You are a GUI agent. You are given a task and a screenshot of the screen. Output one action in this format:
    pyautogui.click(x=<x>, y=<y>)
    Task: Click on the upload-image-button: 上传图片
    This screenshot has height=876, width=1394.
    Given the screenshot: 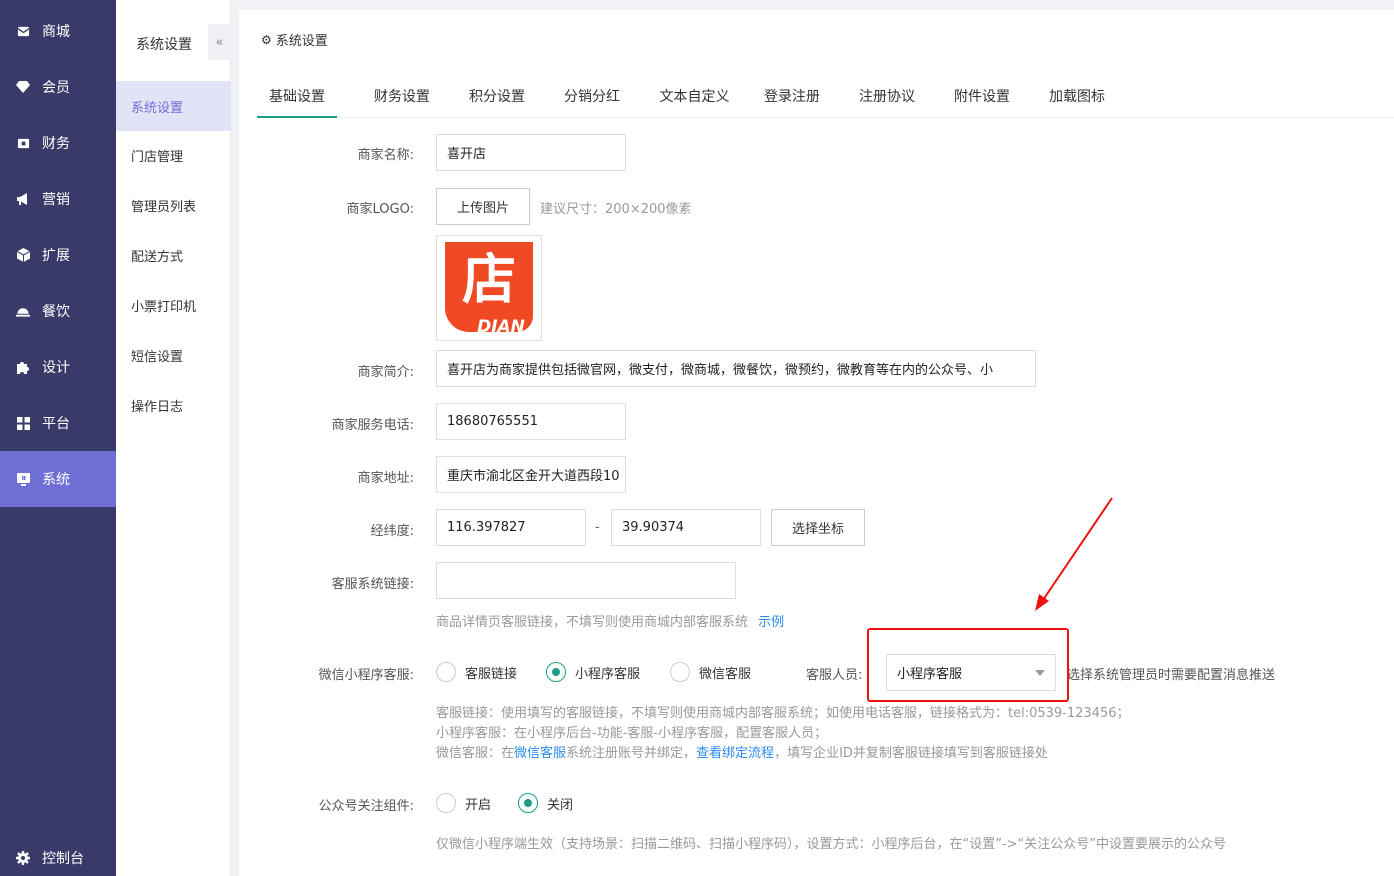 What is the action you would take?
    pyautogui.click(x=483, y=206)
    